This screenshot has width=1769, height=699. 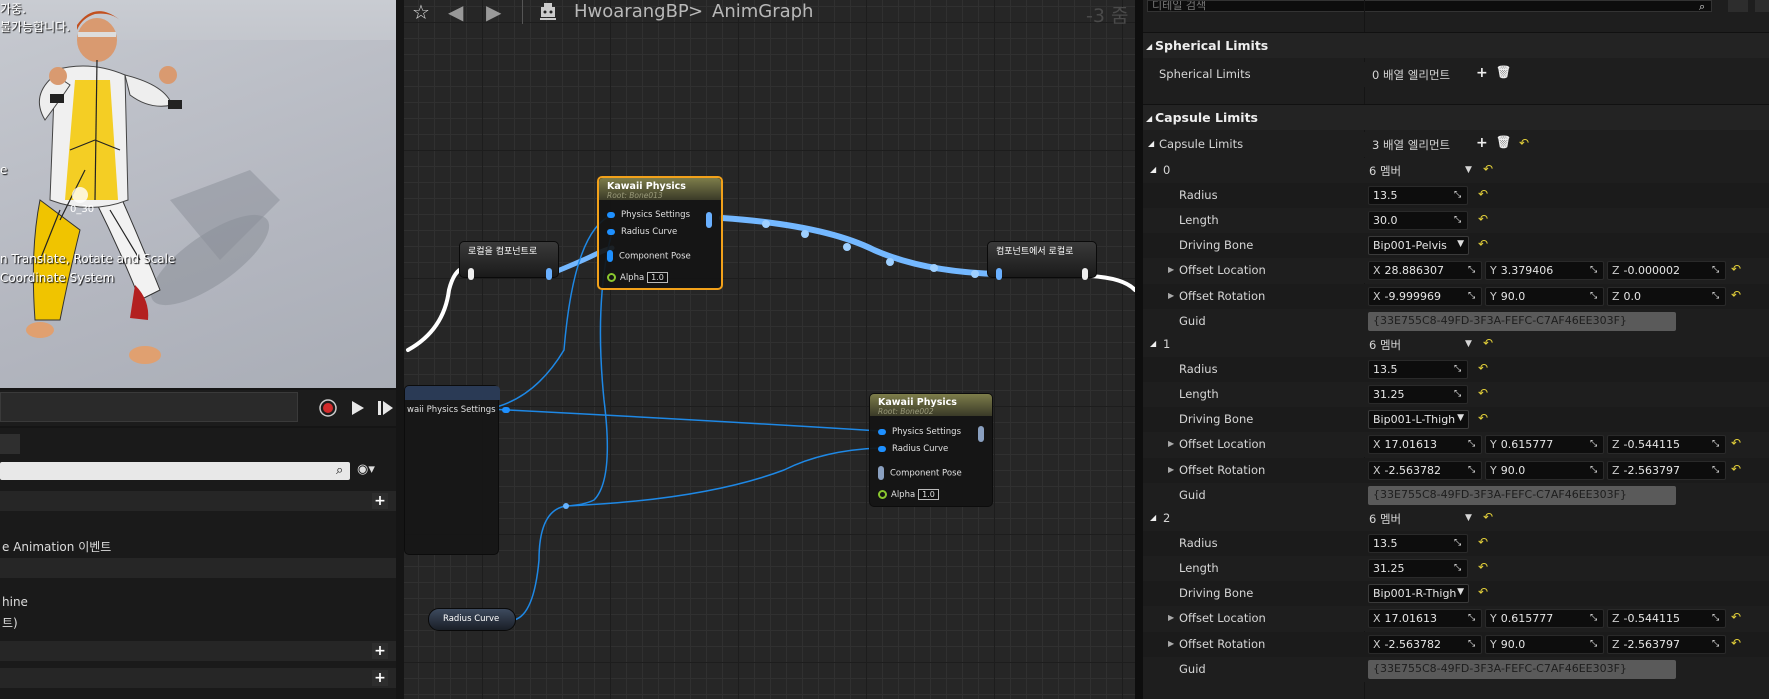 I want to click on step-forward-icon, so click(x=385, y=408).